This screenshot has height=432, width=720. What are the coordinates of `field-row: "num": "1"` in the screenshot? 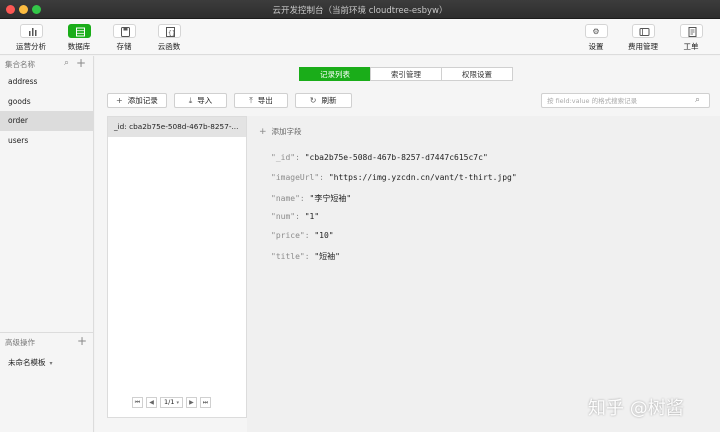 It's located at (295, 216).